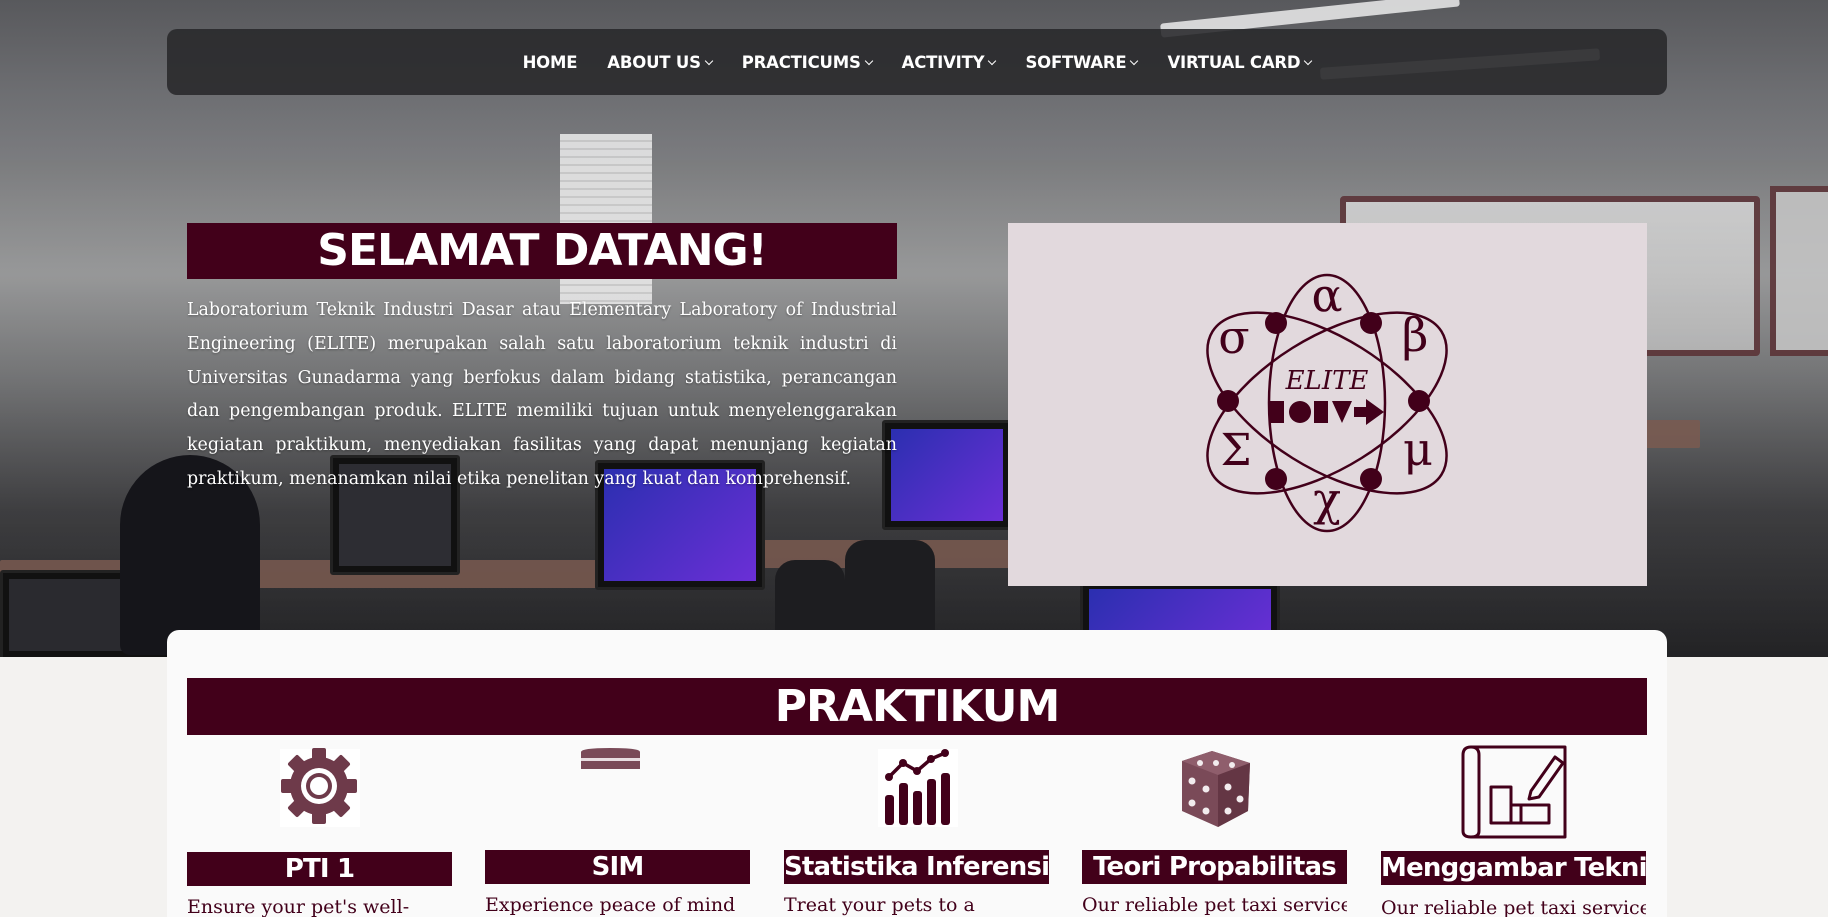 The width and height of the screenshot is (1828, 917). I want to click on logo-shape-bar, so click(1361, 412).